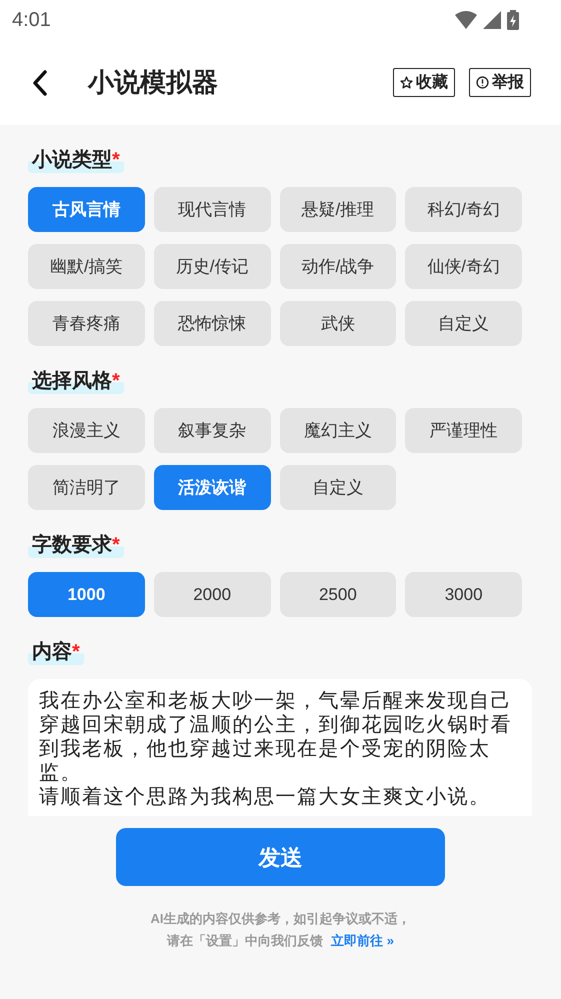 This screenshot has height=999, width=561. What do you see at coordinates (56, 652) in the screenshot?
I see `section-title: 内容*` at bounding box center [56, 652].